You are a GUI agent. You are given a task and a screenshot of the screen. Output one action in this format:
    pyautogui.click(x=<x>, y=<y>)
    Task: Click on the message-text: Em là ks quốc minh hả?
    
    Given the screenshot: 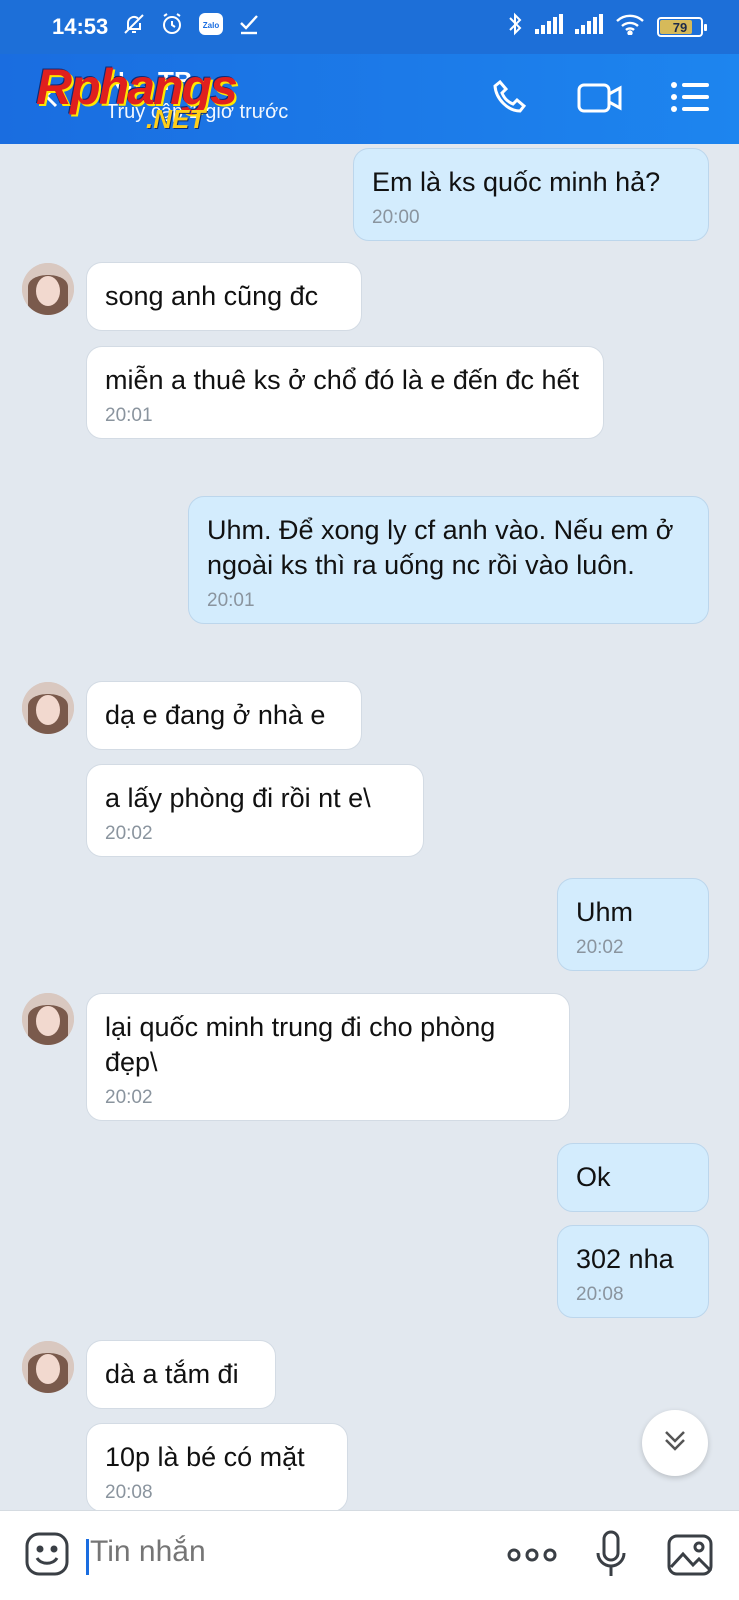 What is the action you would take?
    pyautogui.click(x=516, y=182)
    